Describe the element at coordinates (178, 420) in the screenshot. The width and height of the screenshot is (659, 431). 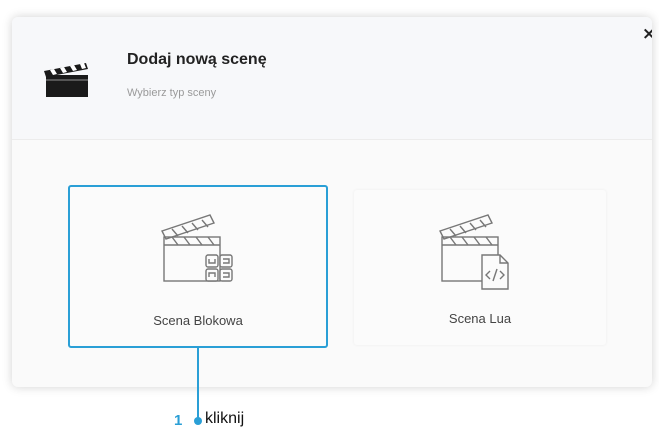
I see `callout-number: 1` at that location.